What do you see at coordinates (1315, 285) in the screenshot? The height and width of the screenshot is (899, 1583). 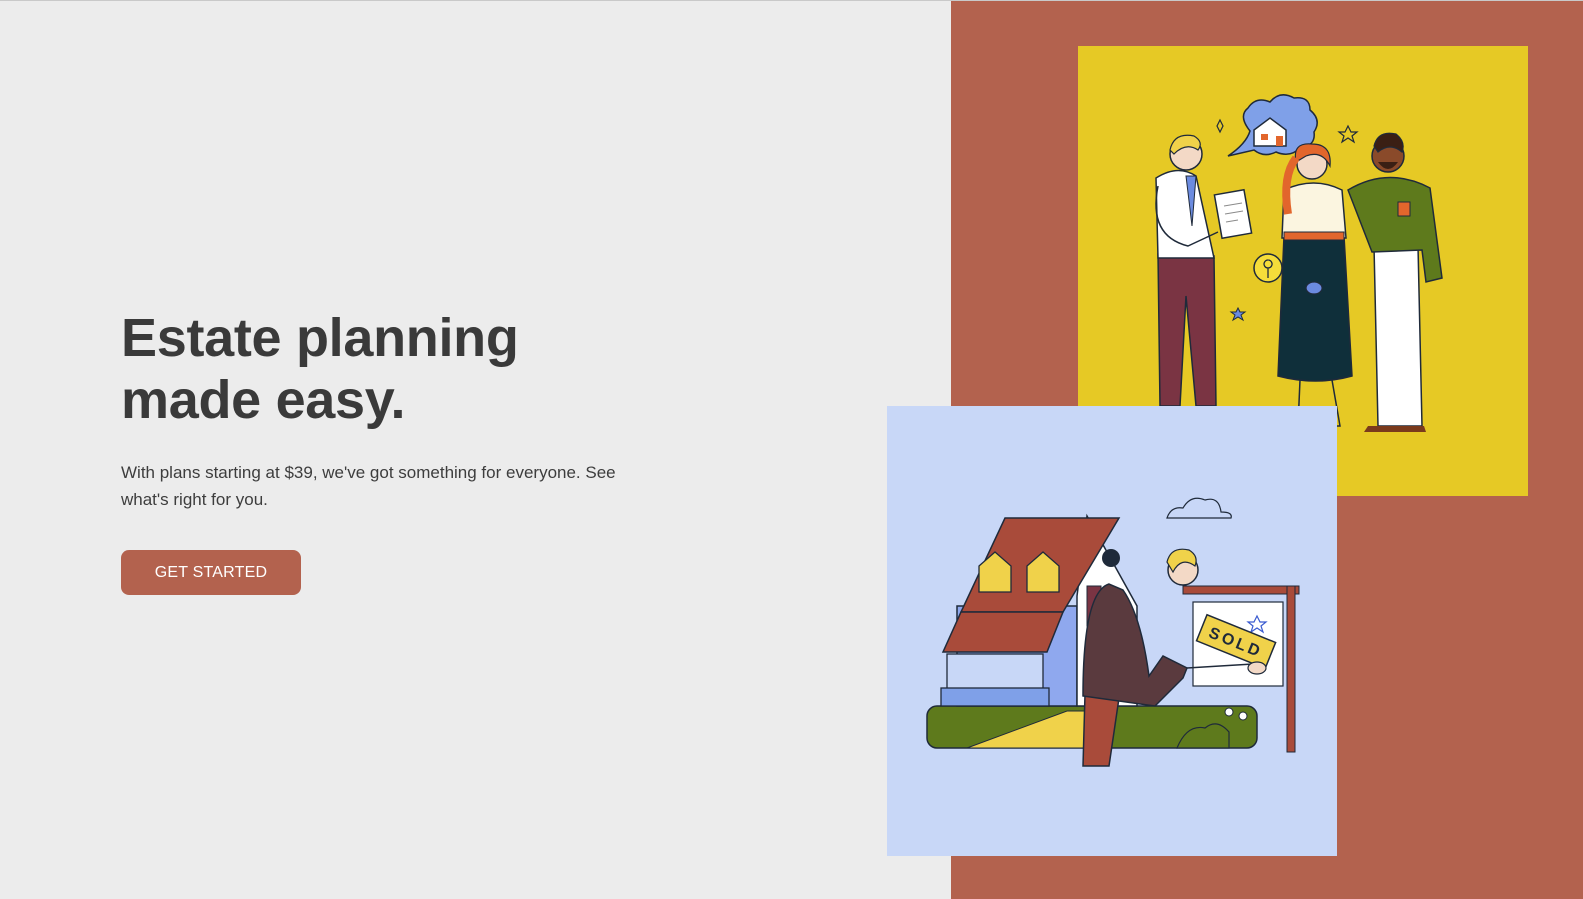 I see `woman-figure` at bounding box center [1315, 285].